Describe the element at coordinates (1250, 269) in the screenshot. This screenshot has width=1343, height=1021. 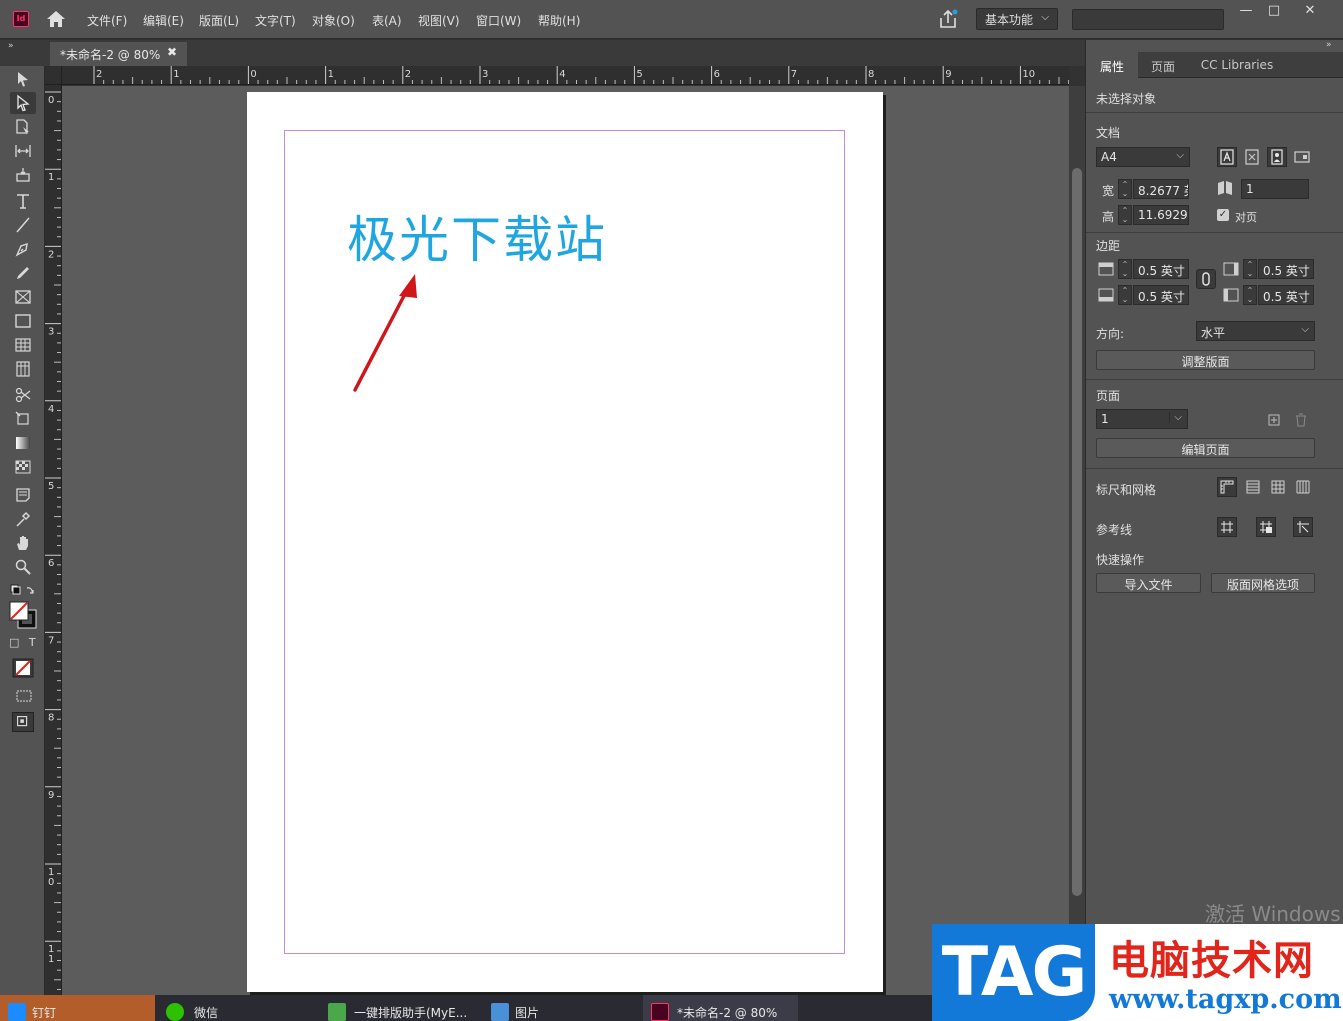
I see `margin-right-stepper: ⌃ ⌄` at that location.